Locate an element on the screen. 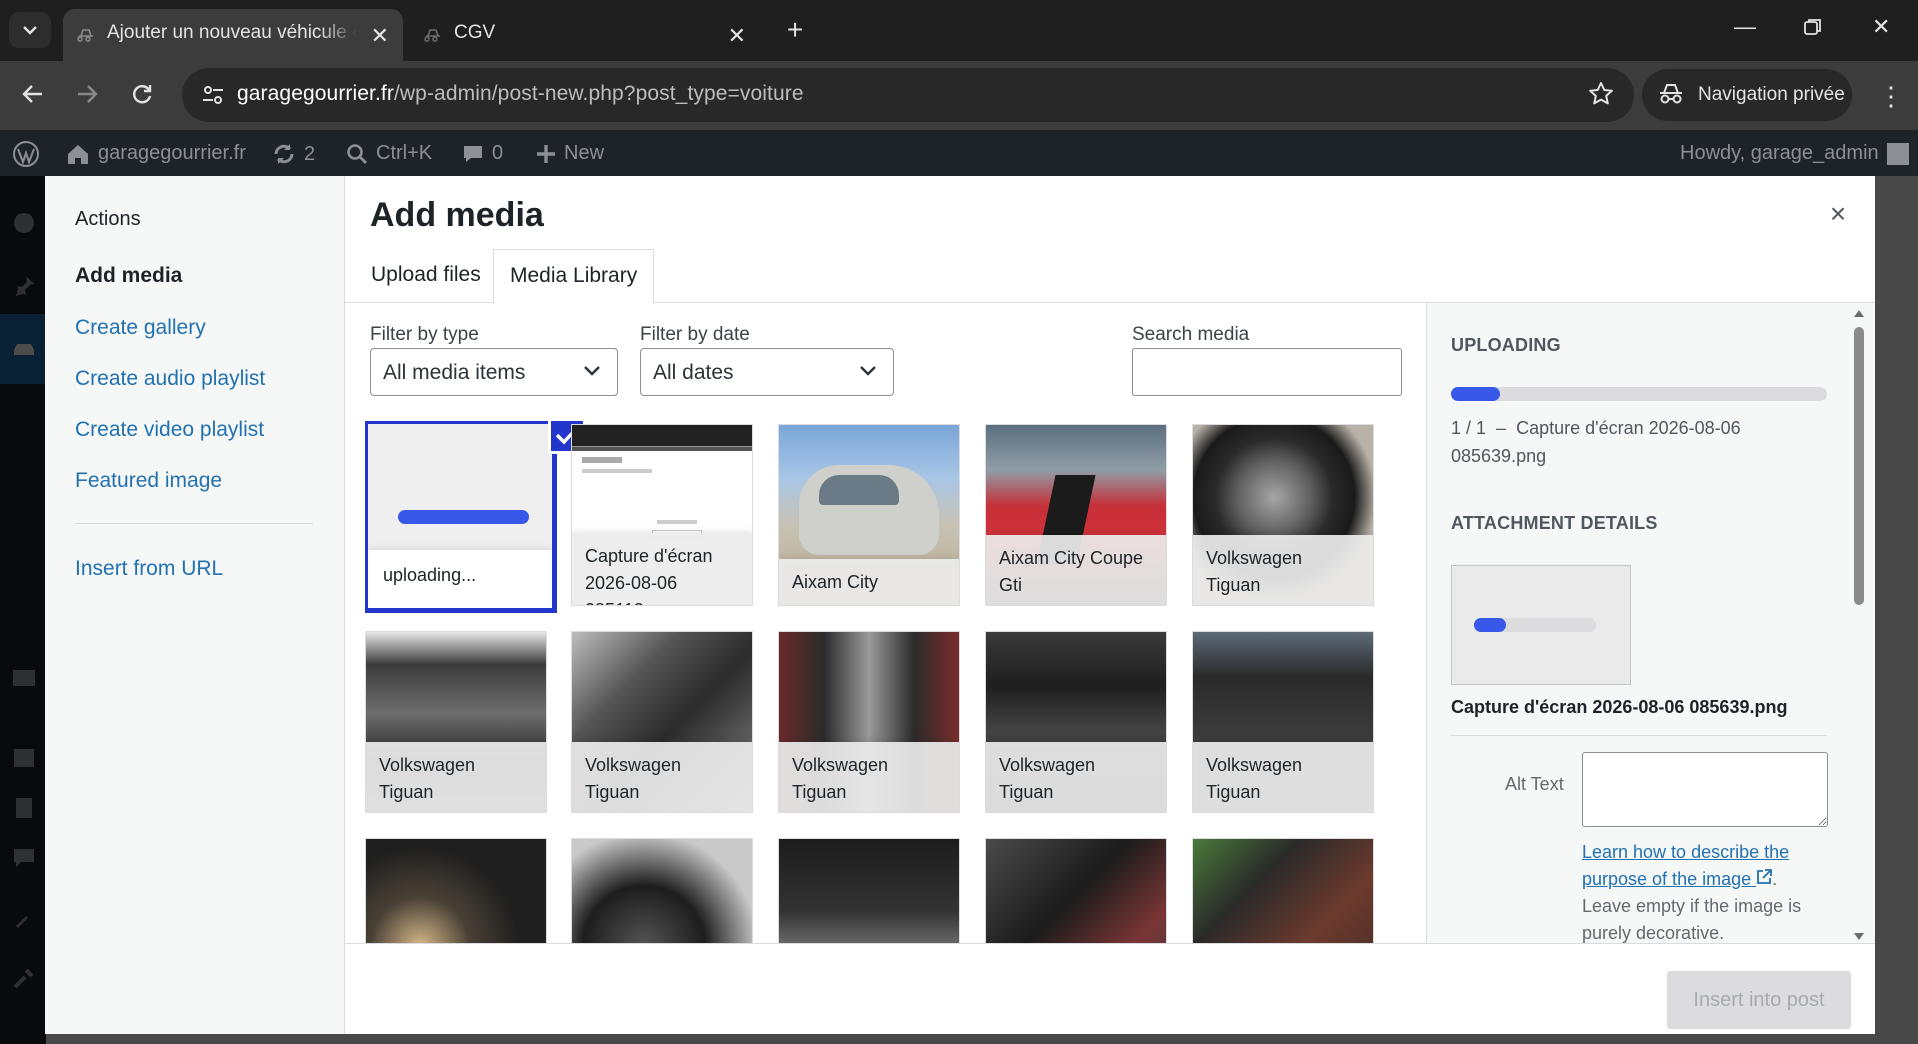 This screenshot has height=1044, width=1918. alt-text-input is located at coordinates (1705, 789).